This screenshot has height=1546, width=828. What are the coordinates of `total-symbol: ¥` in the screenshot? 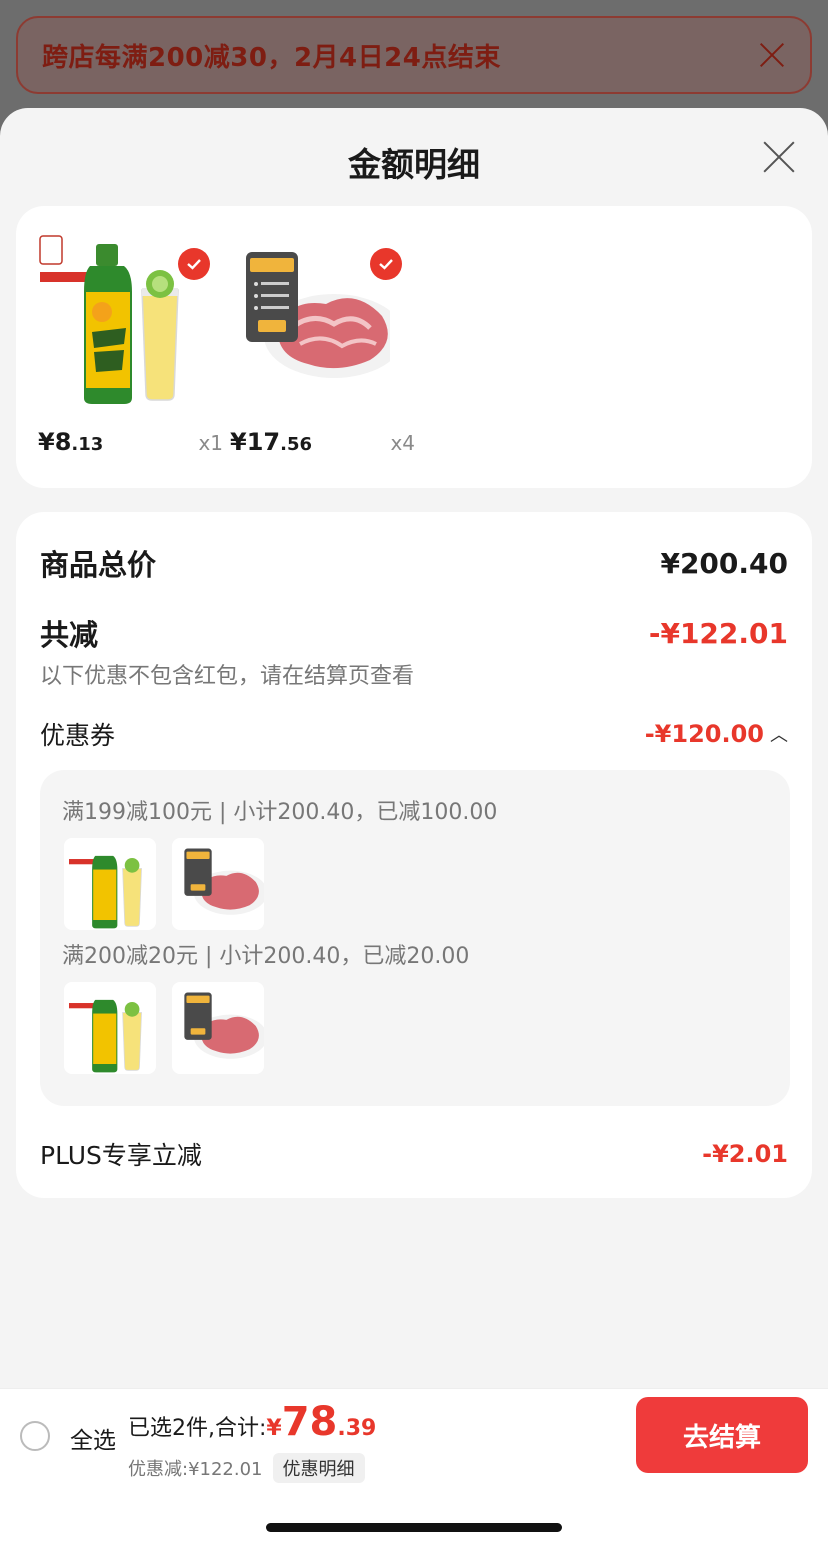 It's located at (274, 1428).